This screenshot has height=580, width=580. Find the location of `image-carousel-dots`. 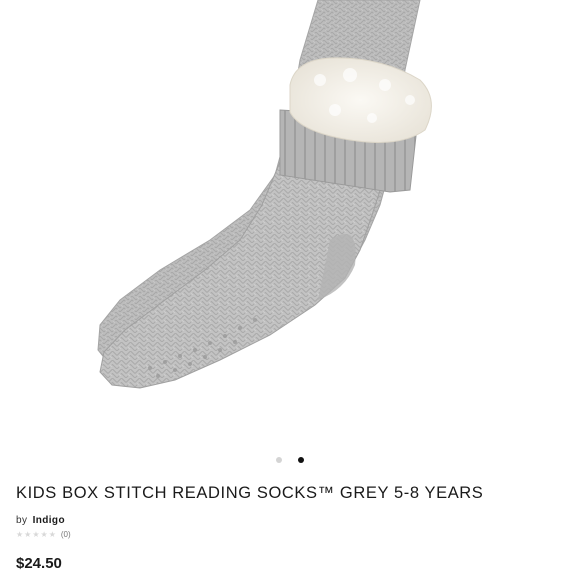

image-carousel-dots is located at coordinates (290, 460).